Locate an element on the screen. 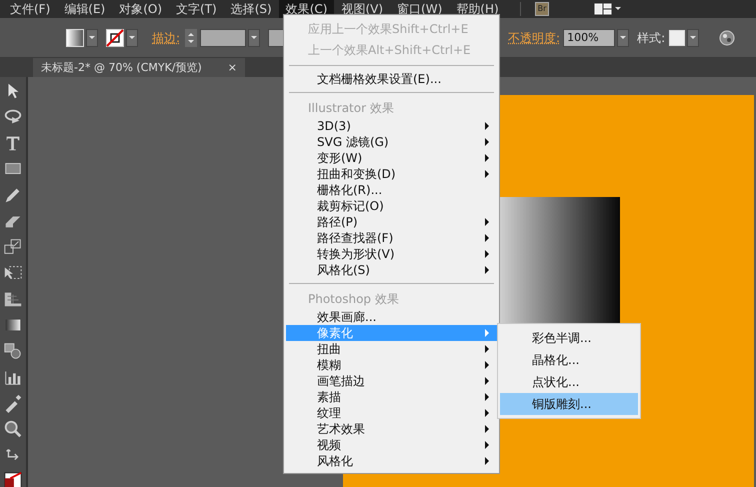 This screenshot has width=756, height=487. menu-item-label: 扭曲和变换(D) is located at coordinates (356, 174).